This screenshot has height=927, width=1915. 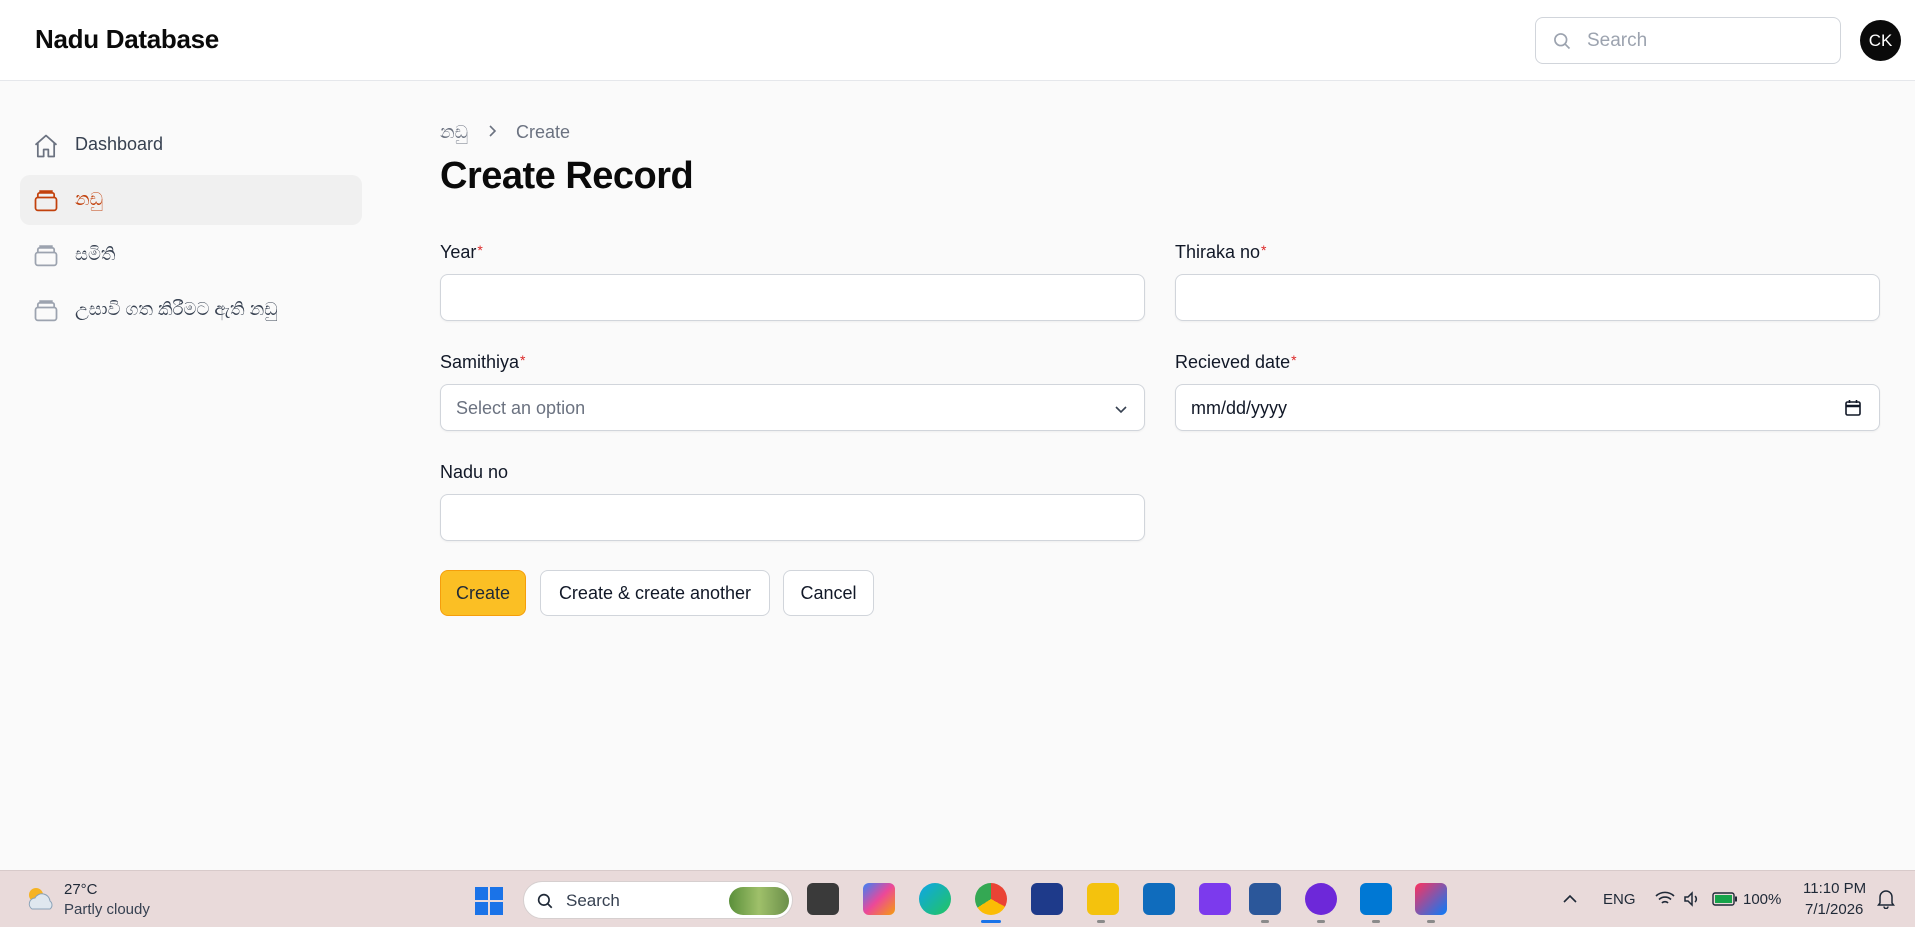 What do you see at coordinates (1218, 252) in the screenshot?
I see `thiraka-no-label-text: Thiraka no` at bounding box center [1218, 252].